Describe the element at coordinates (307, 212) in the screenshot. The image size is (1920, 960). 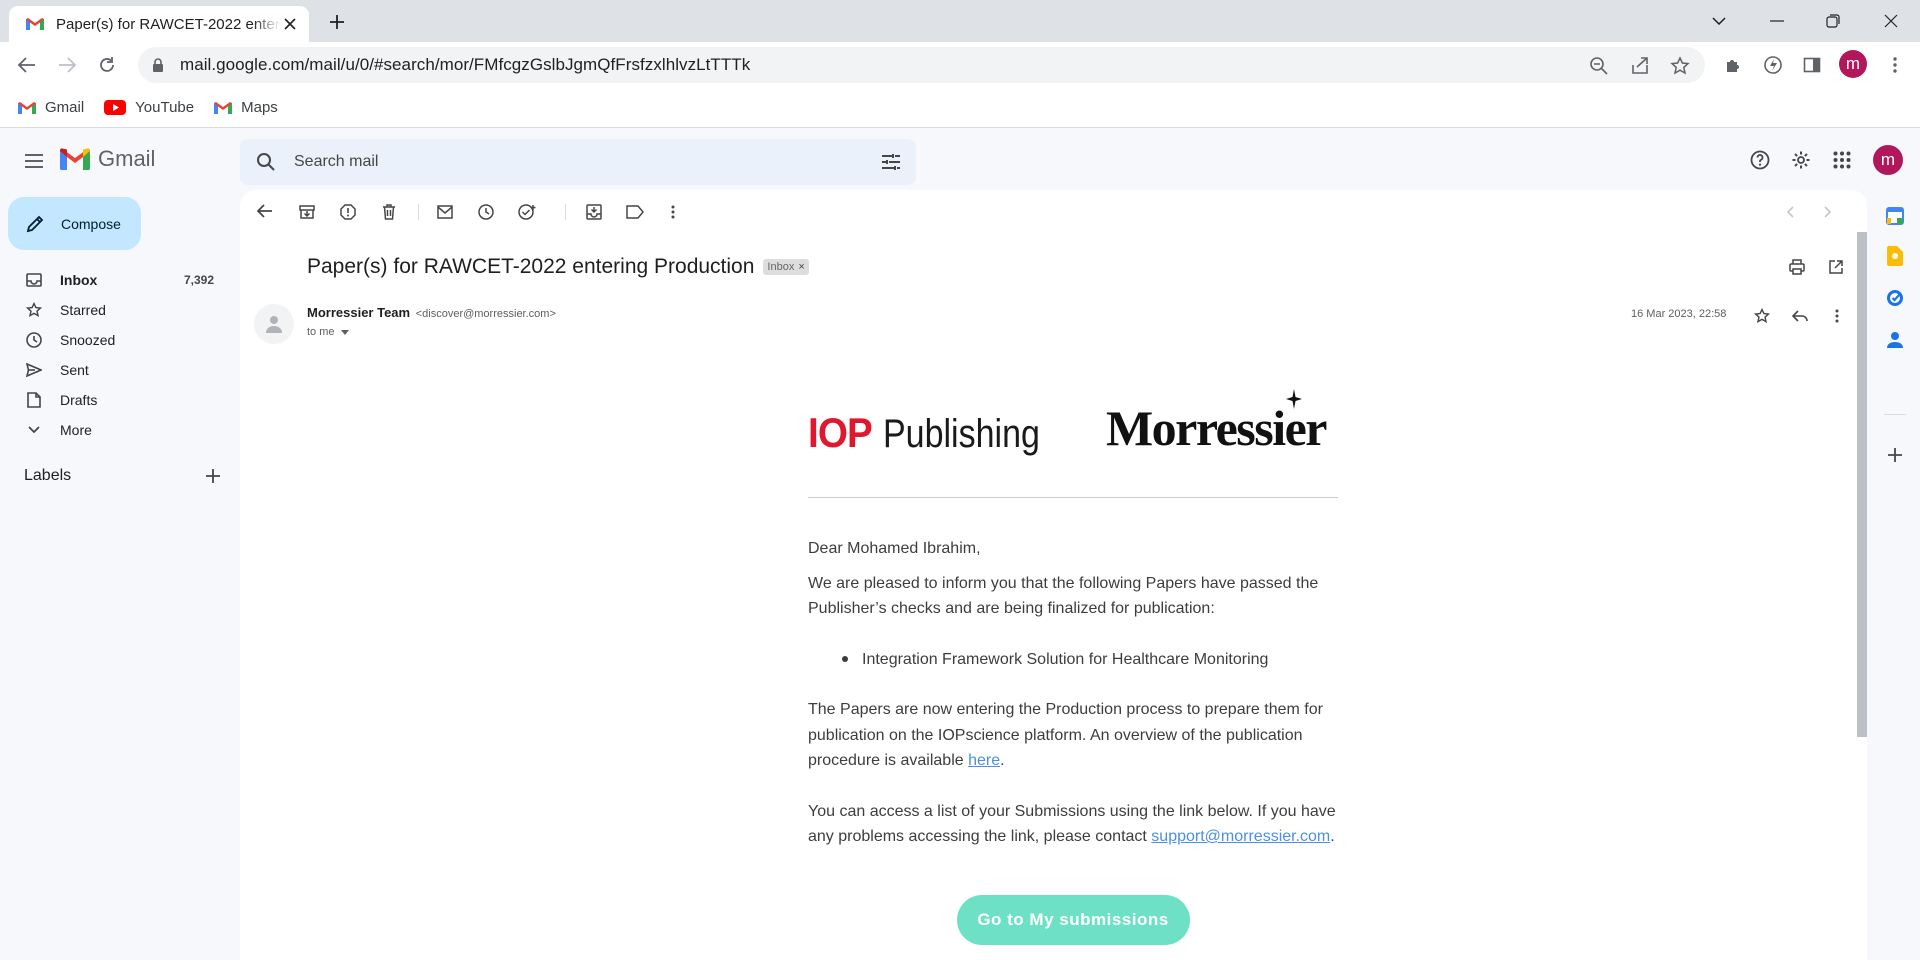
I see `archive-icon` at that location.